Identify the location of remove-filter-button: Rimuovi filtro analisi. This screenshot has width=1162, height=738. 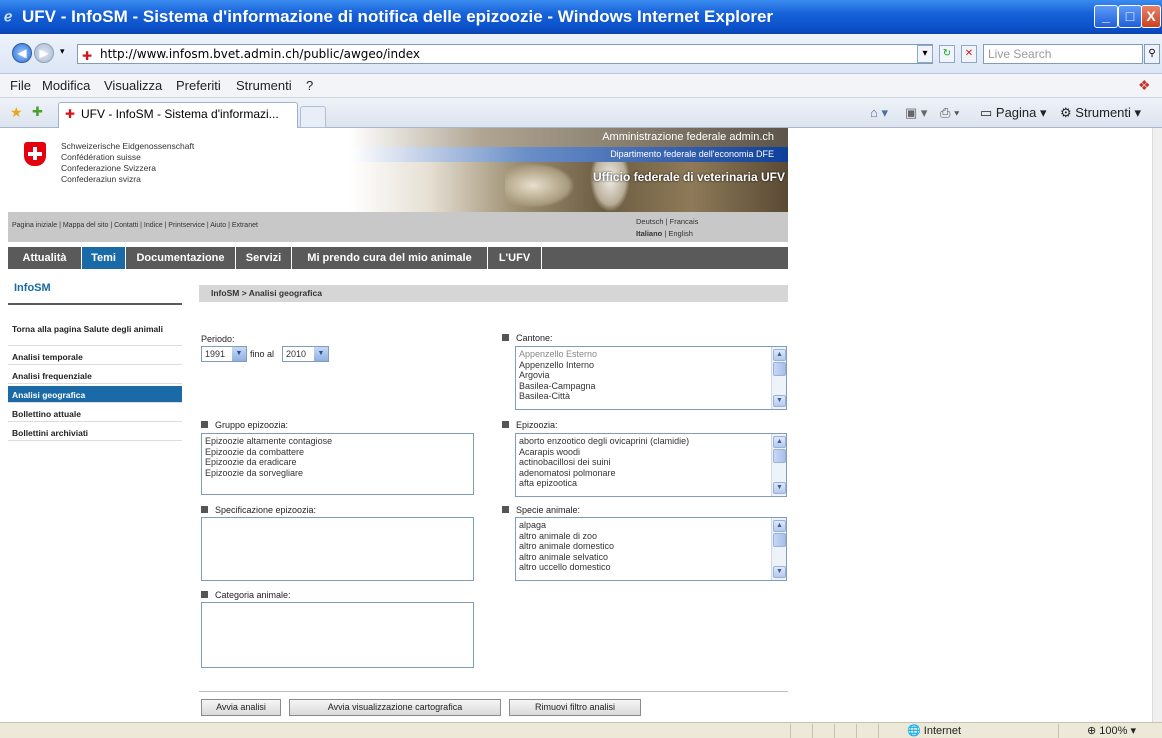
(575, 707).